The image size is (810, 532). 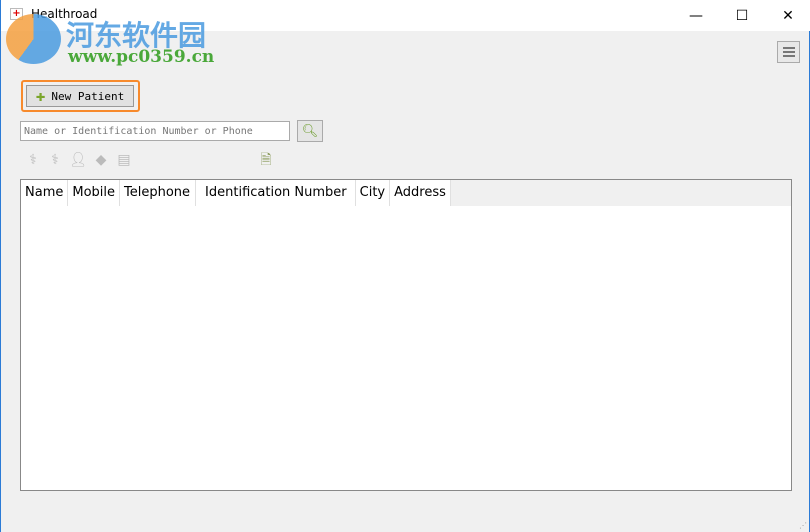 I want to click on app-icon: +, so click(x=16, y=14).